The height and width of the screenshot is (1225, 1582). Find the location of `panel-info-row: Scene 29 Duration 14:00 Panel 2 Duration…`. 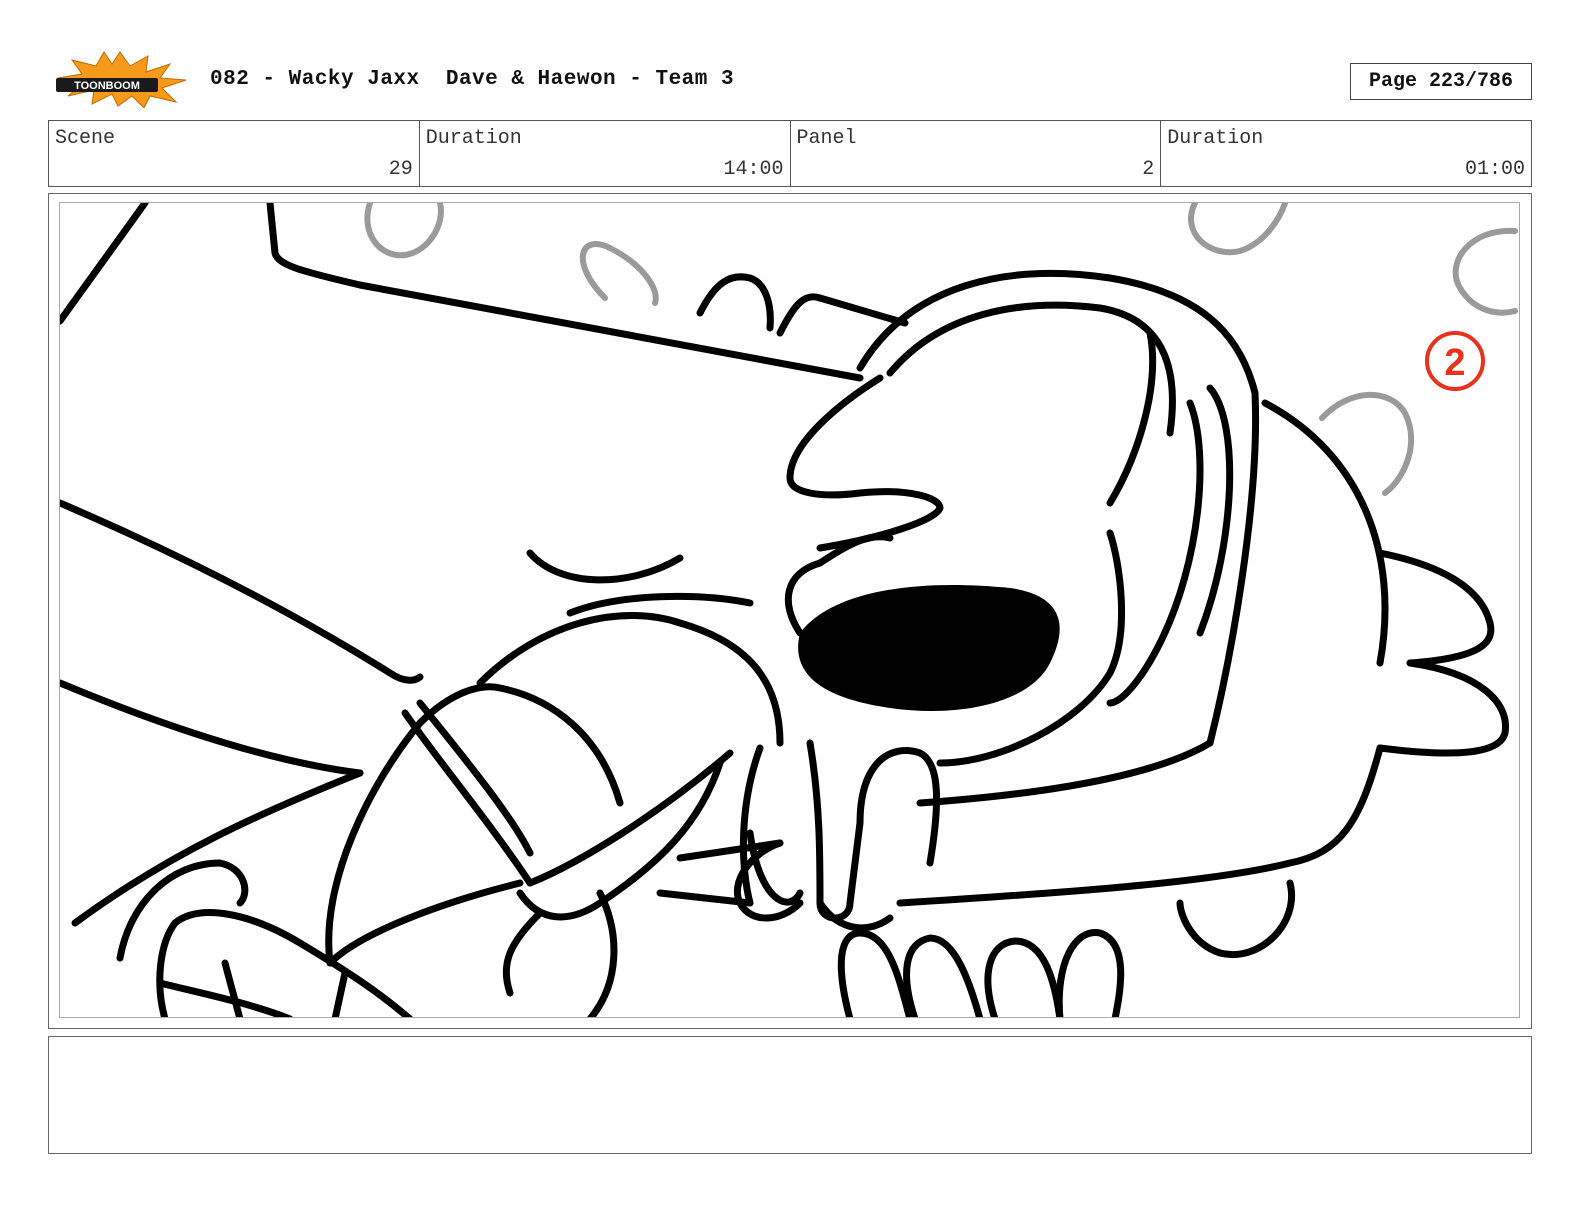

panel-info-row: Scene 29 Duration 14:00 Panel 2 Duration… is located at coordinates (790, 153).